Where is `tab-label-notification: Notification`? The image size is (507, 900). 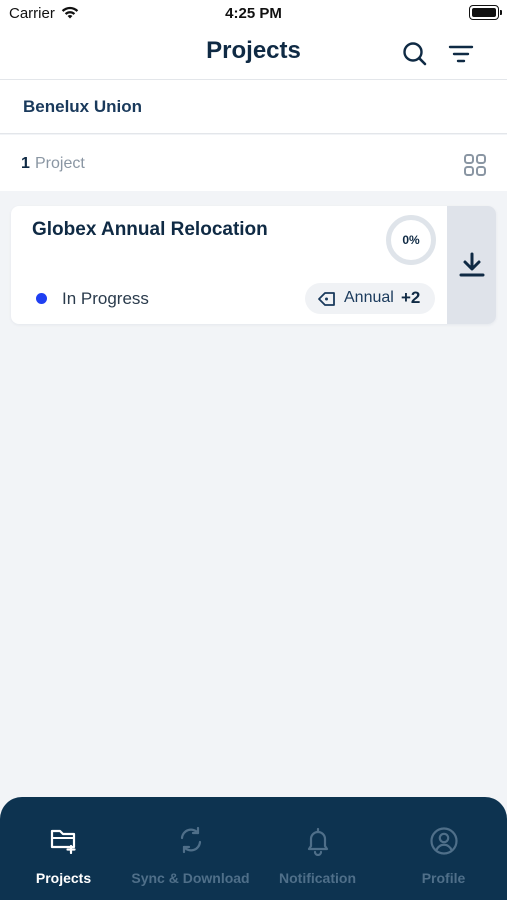 tab-label-notification: Notification is located at coordinates (317, 878).